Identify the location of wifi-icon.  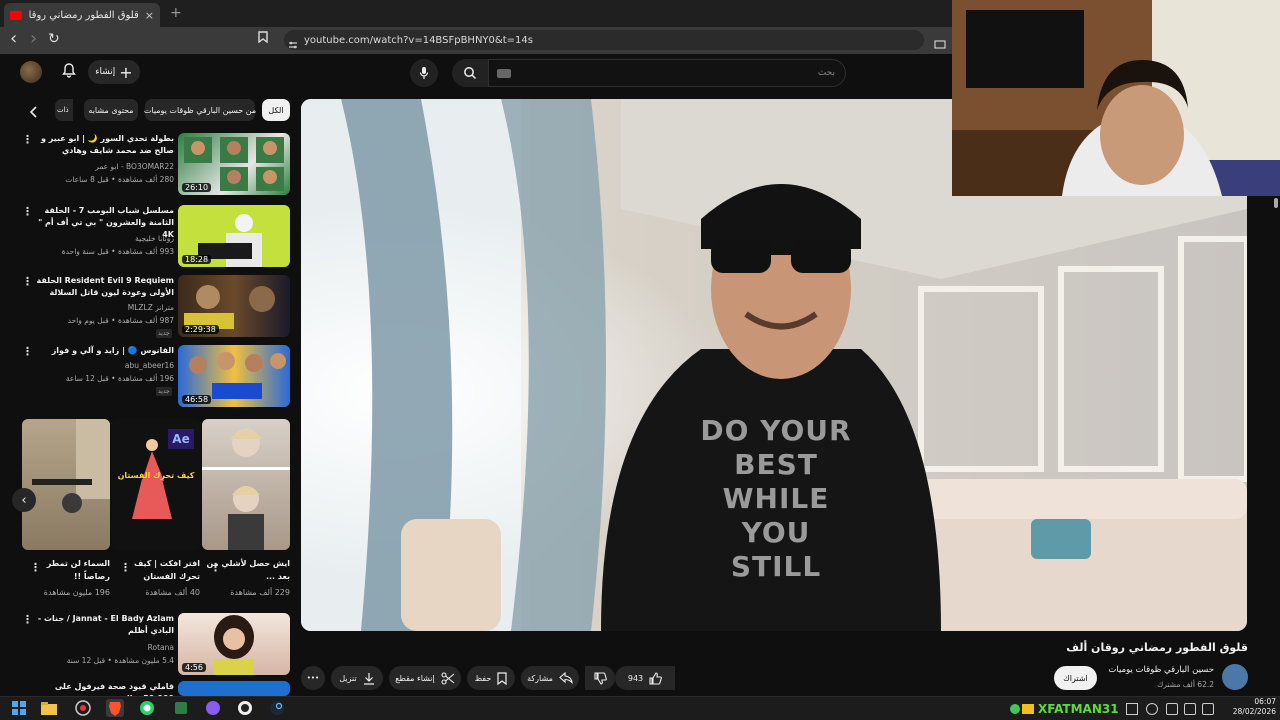
(1172, 709).